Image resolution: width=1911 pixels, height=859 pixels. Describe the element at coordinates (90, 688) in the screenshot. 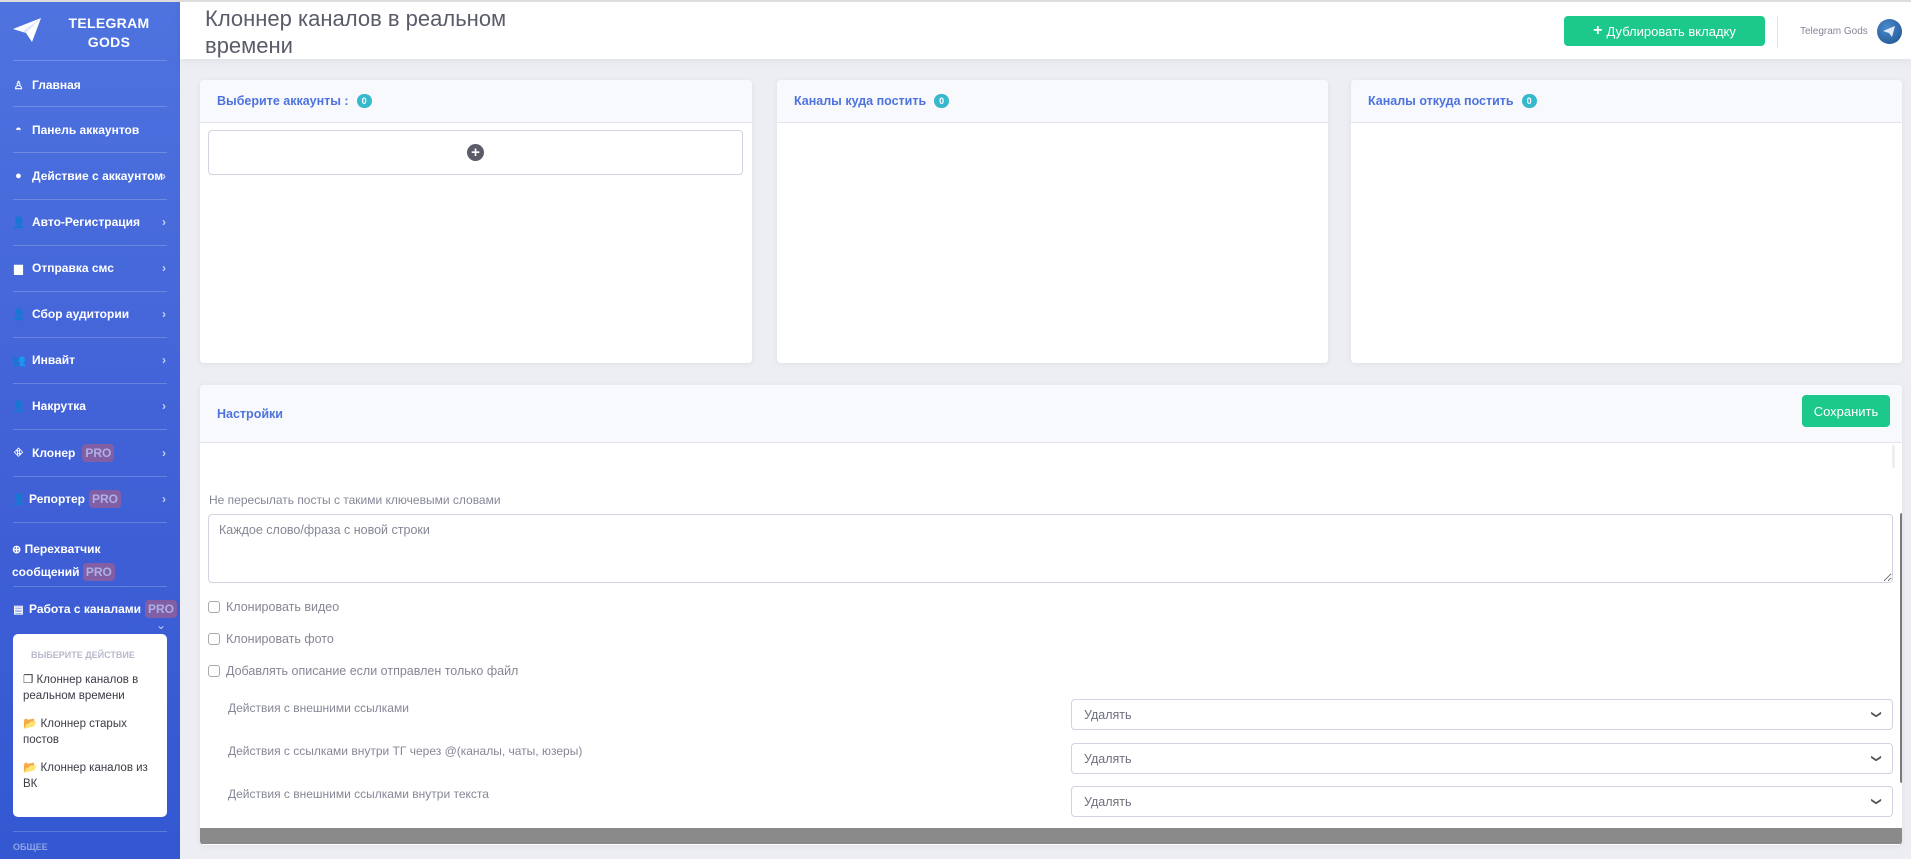

I see `submenu-item-realtime-cloner: ❐ Клоннер каналов в реальном времени` at that location.